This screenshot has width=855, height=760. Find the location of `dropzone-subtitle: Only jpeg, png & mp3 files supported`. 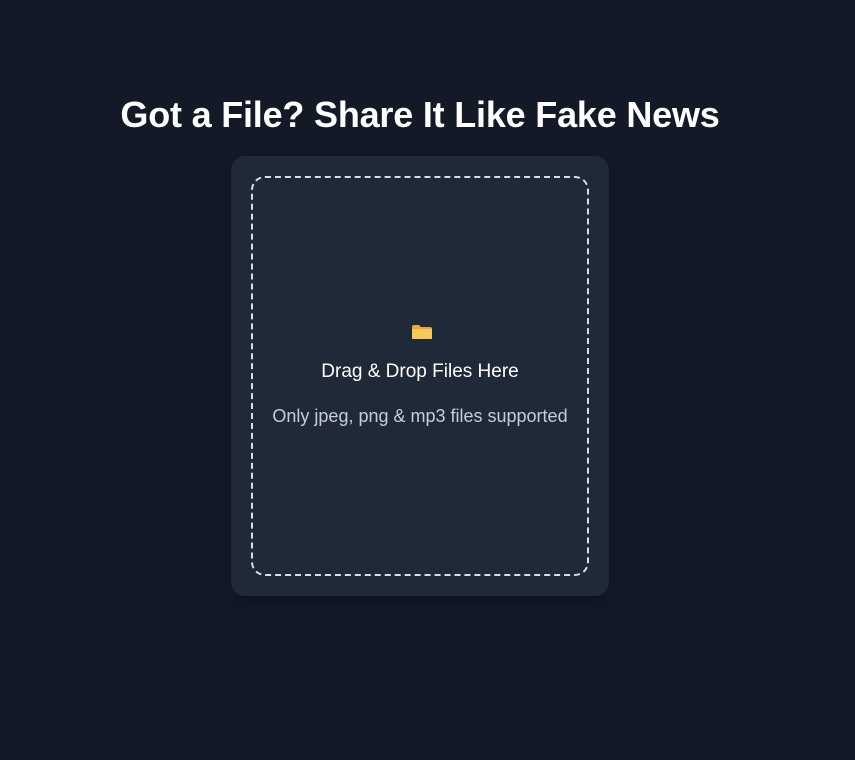

dropzone-subtitle: Only jpeg, png & mp3 files supported is located at coordinates (420, 416).